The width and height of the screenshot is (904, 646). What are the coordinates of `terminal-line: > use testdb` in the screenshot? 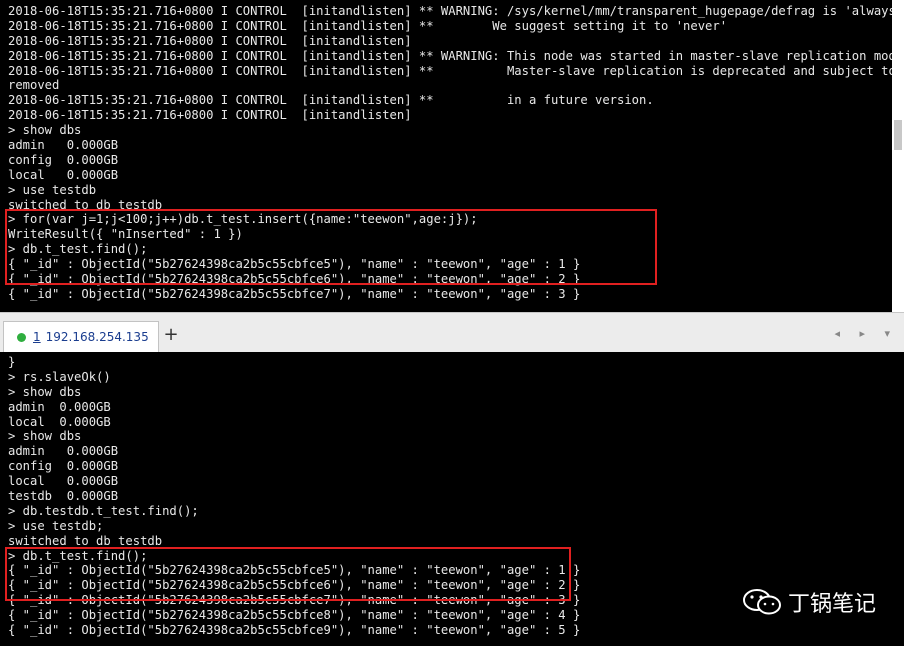 It's located at (52, 189).